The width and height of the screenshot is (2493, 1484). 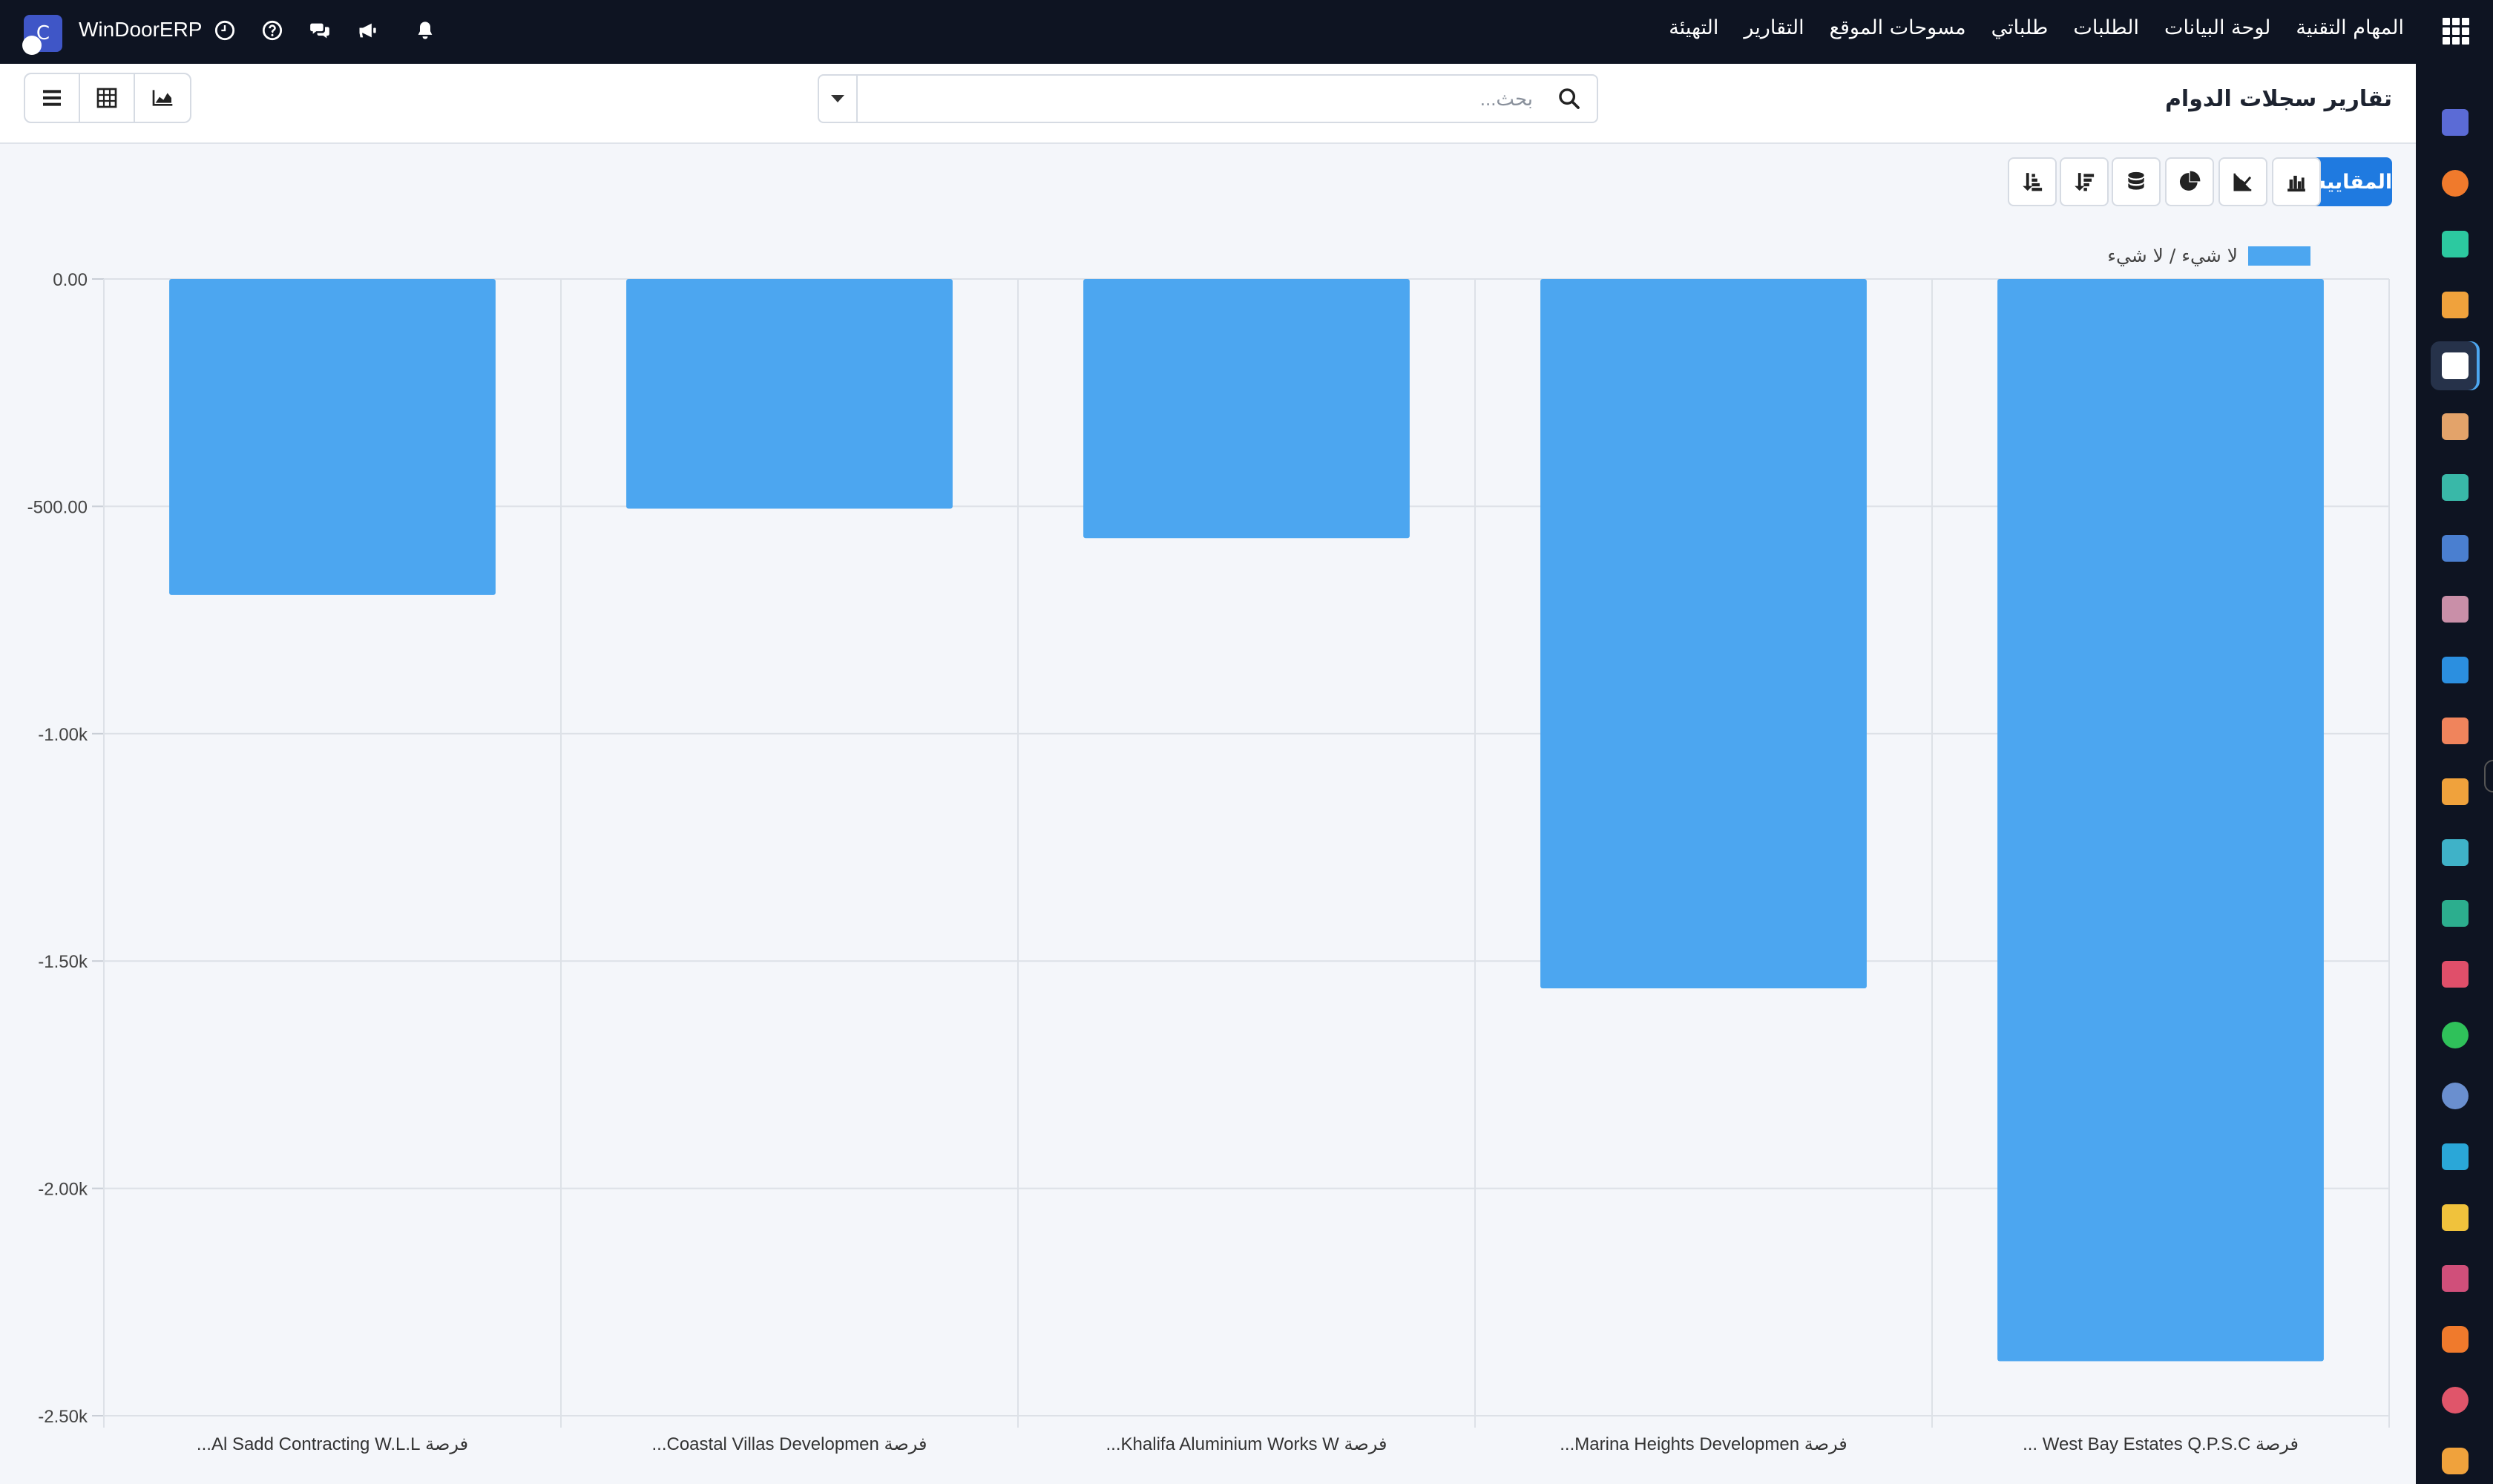 I want to click on menu-item-orders: الطلبات, so click(x=2106, y=27).